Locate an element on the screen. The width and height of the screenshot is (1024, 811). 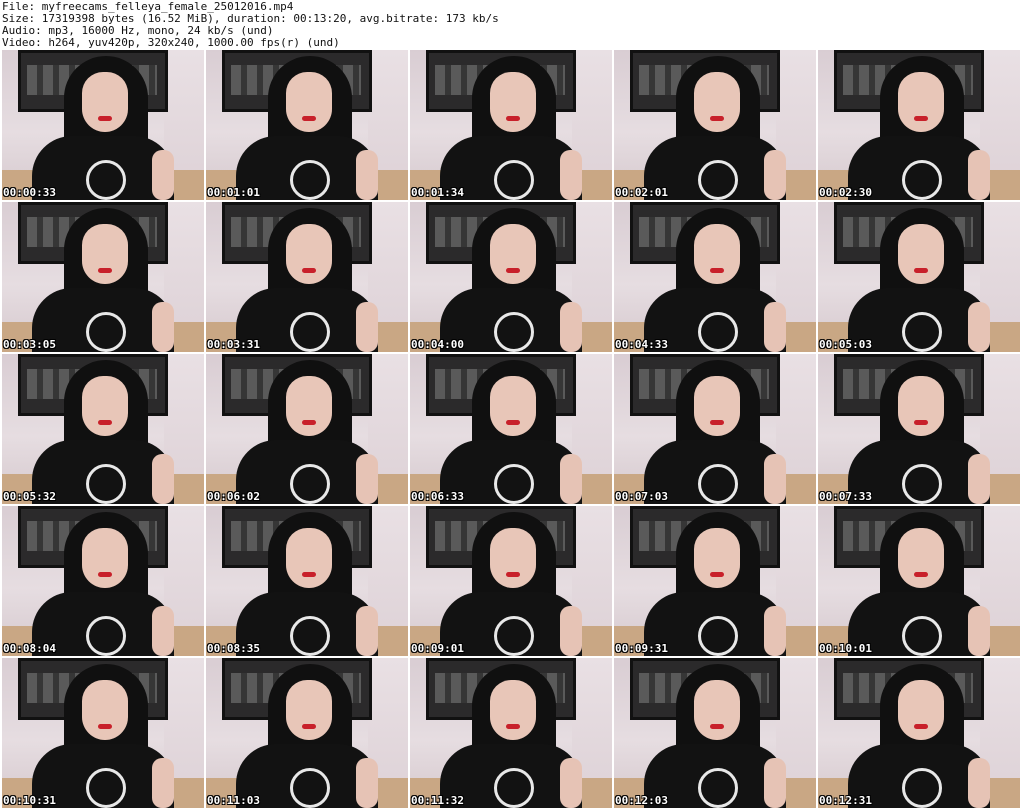
video-thumbnail: 00:09:31 is located at coordinates (715, 581).